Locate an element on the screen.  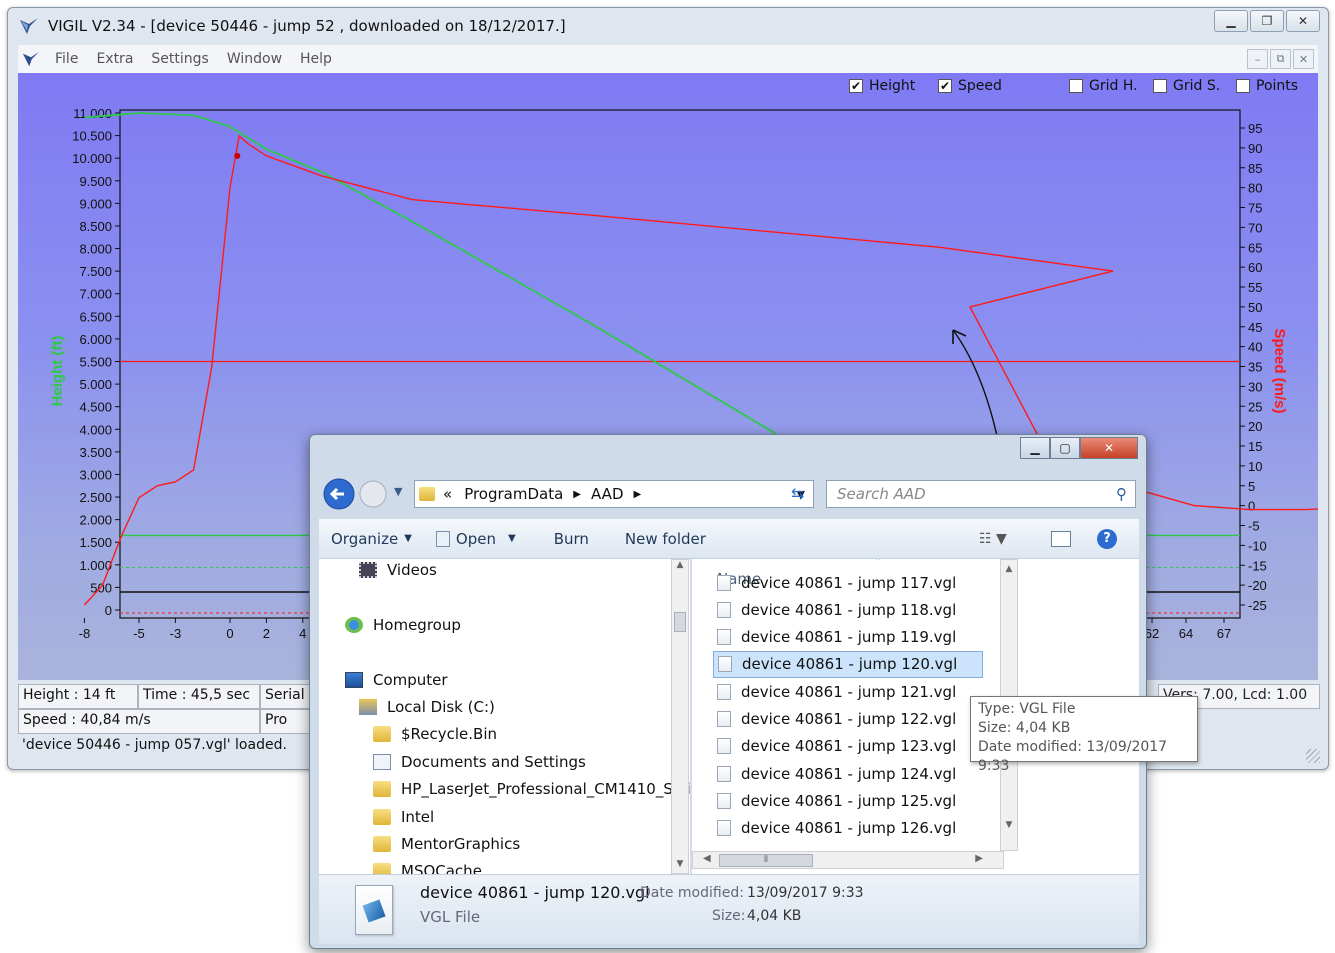
file-hscrollbar: ◀ ⦀ ▶ is located at coordinates (848, 860).